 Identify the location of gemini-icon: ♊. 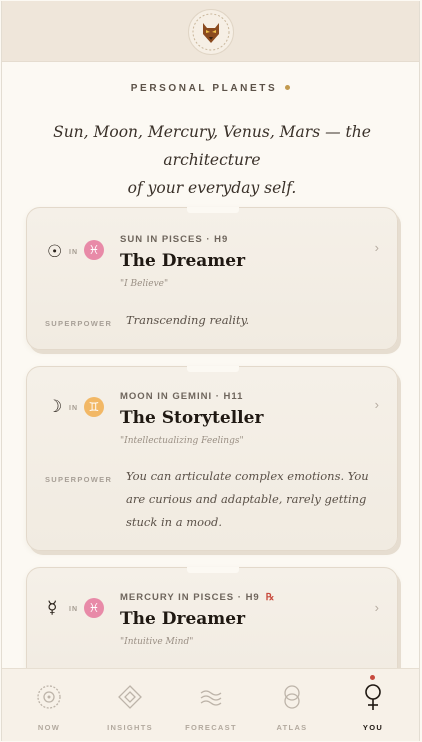
(94, 407).